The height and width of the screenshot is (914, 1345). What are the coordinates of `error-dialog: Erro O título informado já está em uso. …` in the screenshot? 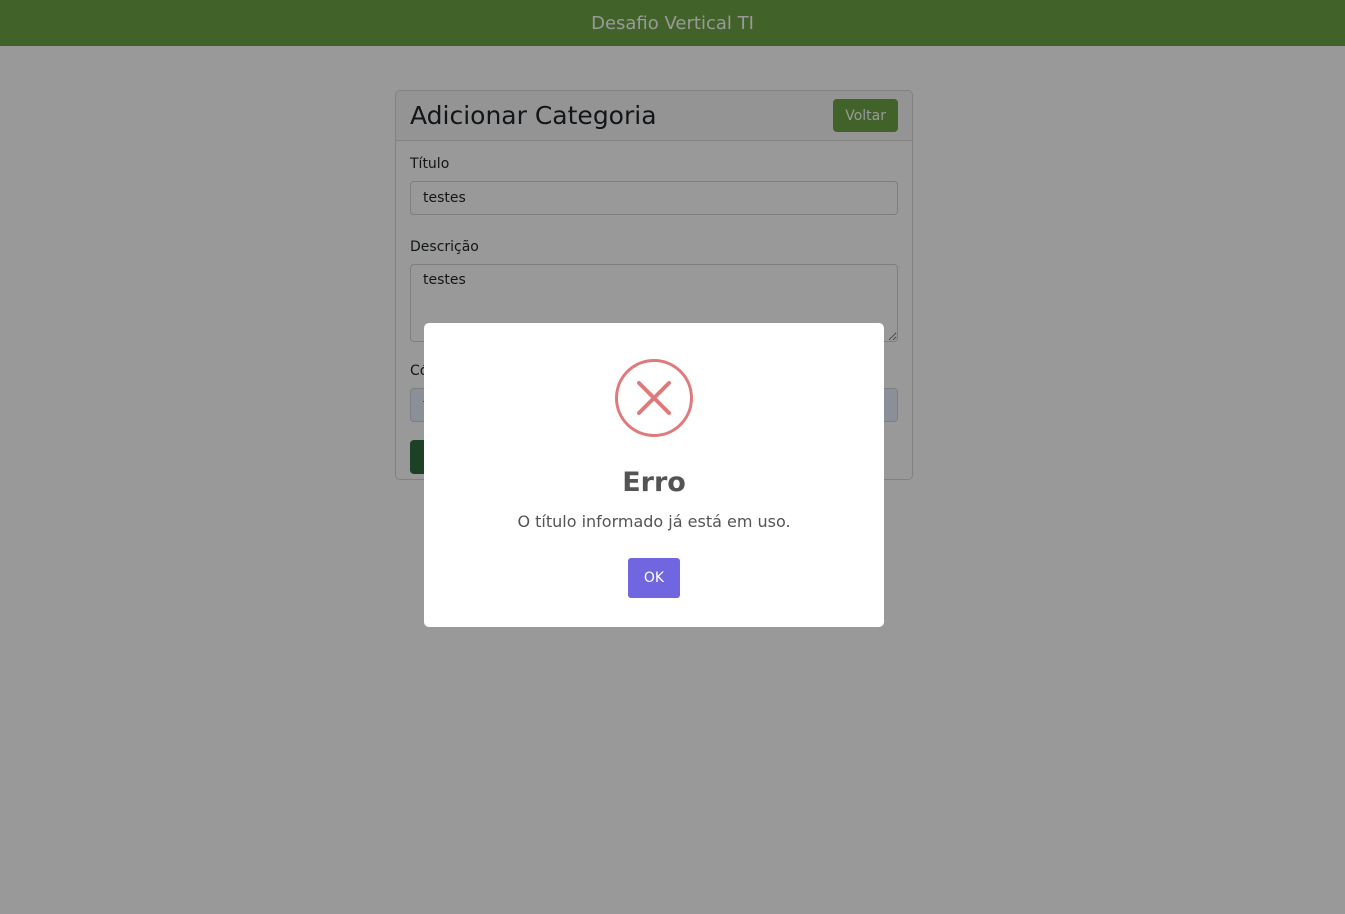 It's located at (654, 475).